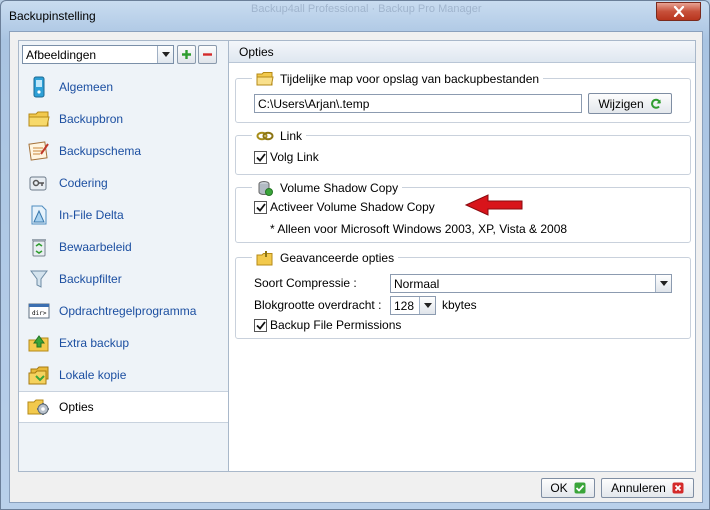  What do you see at coordinates (265, 136) in the screenshot?
I see `chain-link-icon` at bounding box center [265, 136].